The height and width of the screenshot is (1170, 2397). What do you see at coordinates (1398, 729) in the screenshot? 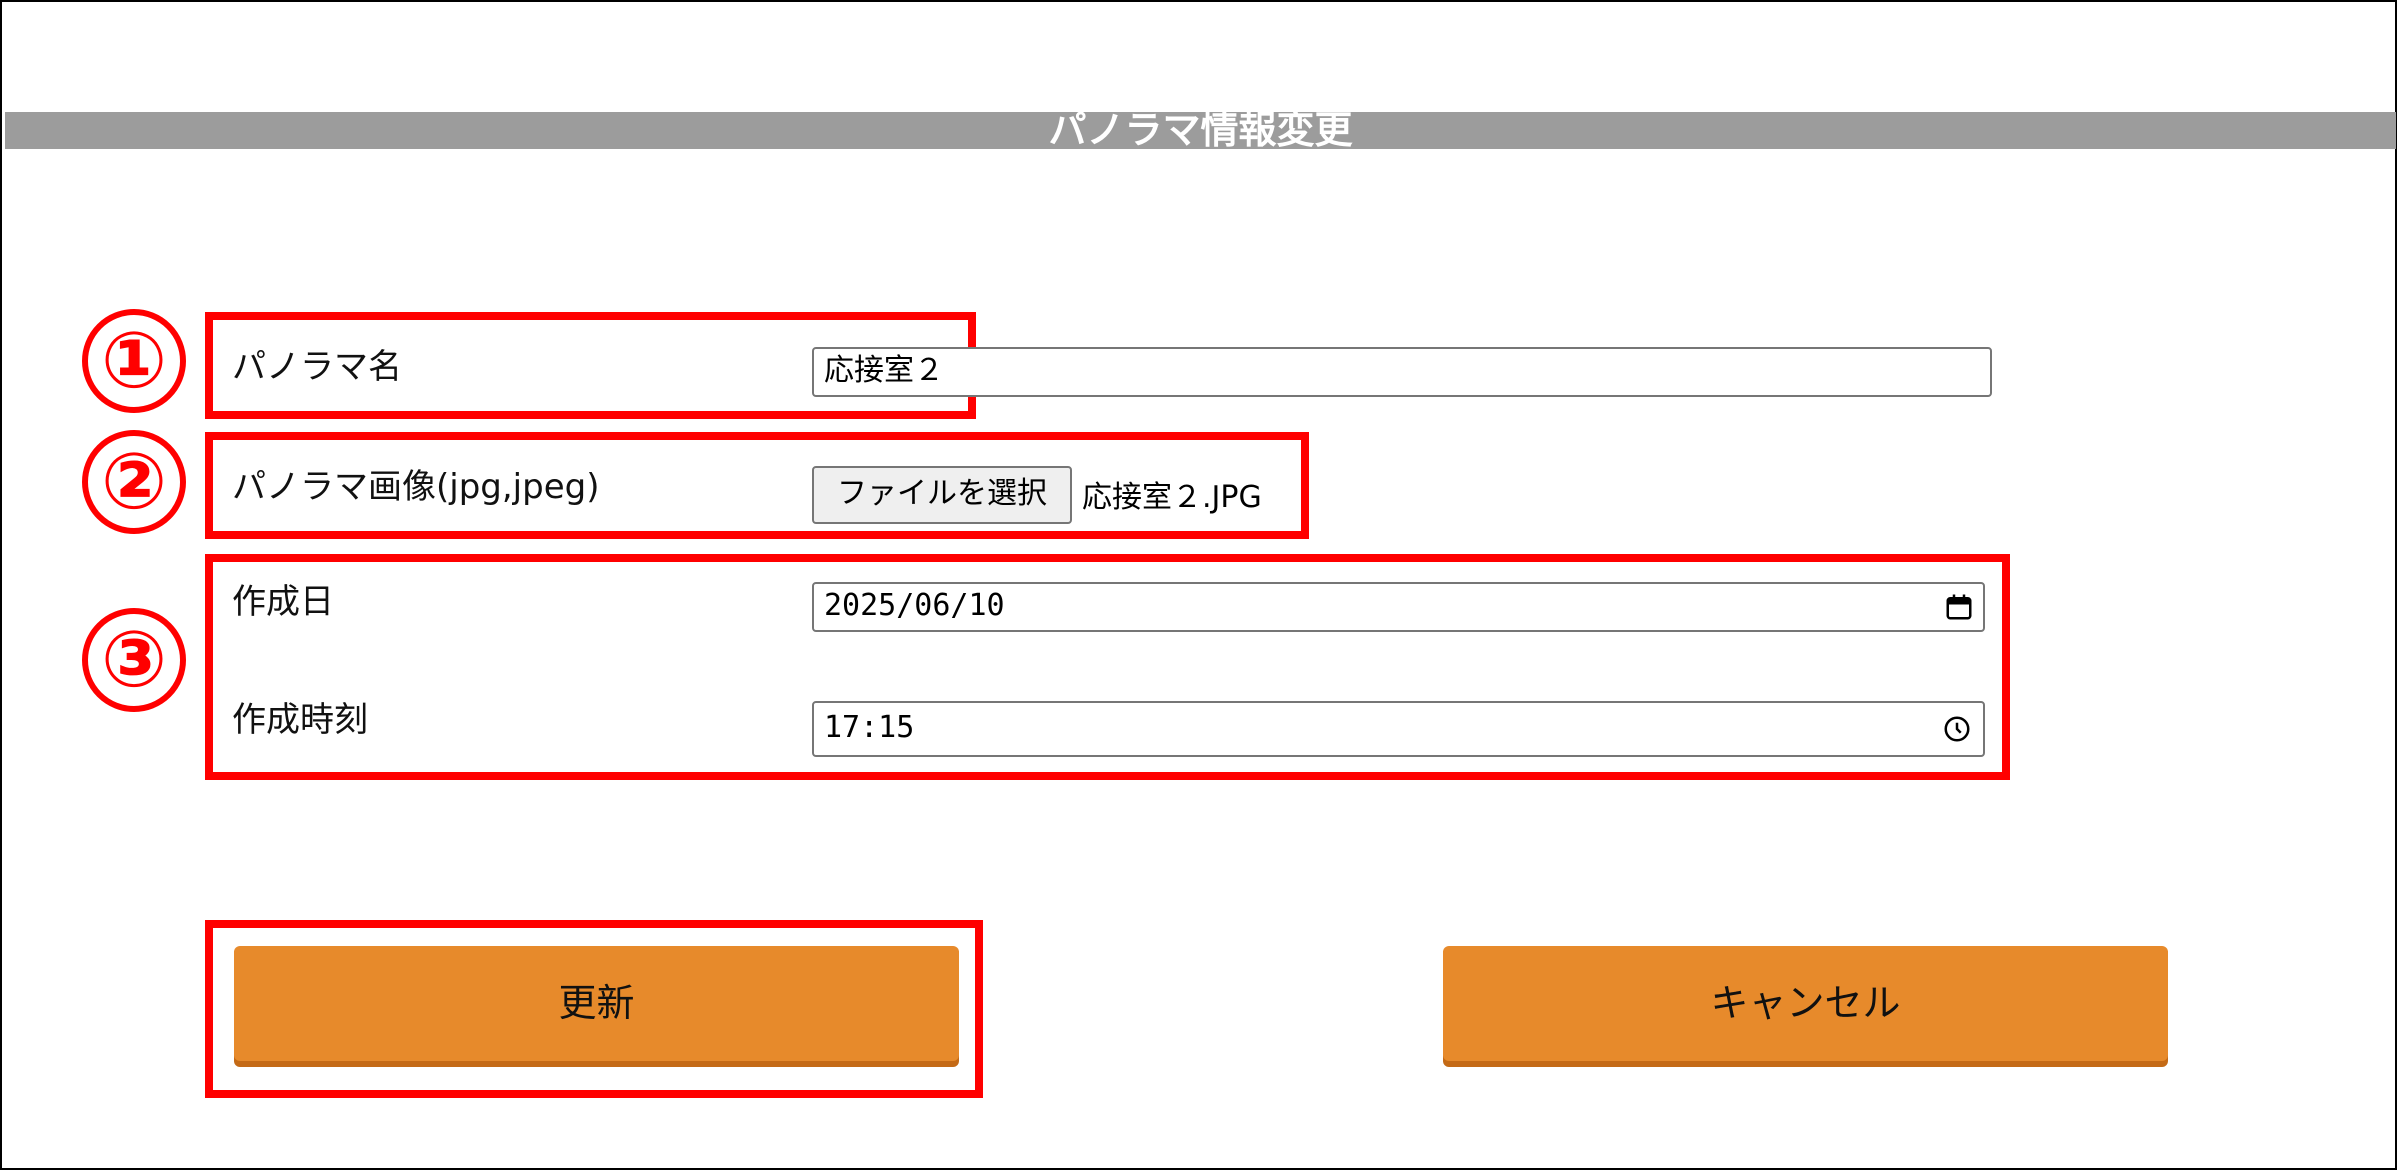
I see `time-input: 17:15` at bounding box center [1398, 729].